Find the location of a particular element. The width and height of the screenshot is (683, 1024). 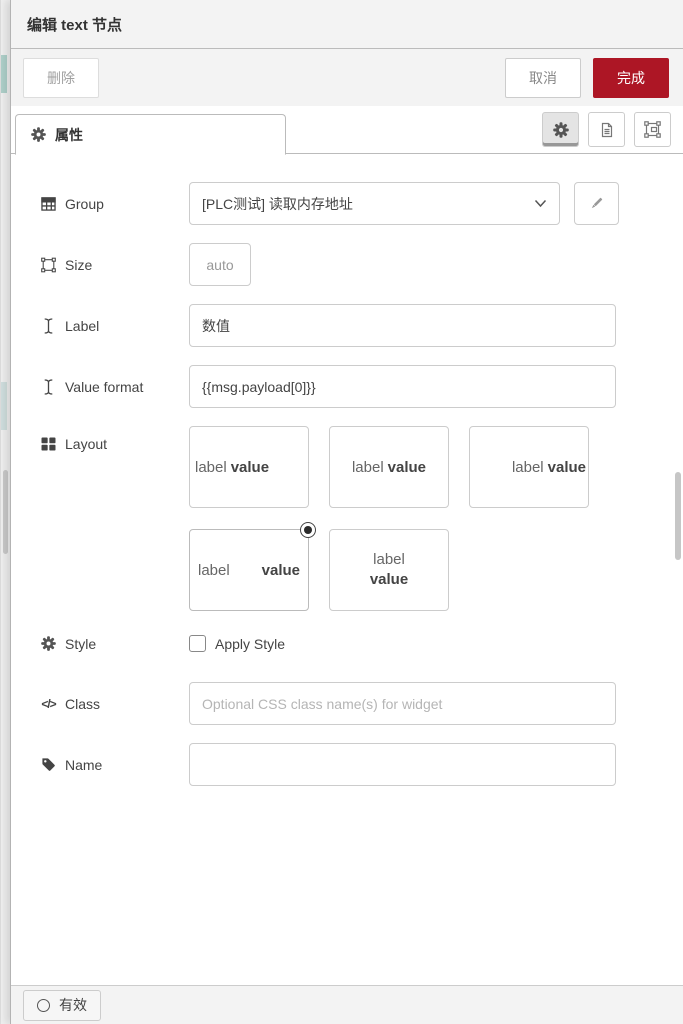

group-label-wrap: Group is located at coordinates (115, 204).